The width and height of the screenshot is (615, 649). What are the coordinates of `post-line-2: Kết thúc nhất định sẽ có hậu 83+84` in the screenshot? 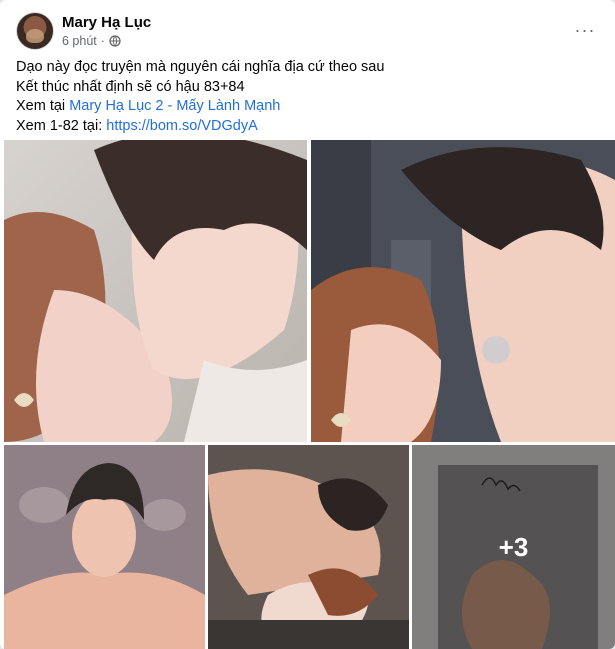 It's located at (130, 86).